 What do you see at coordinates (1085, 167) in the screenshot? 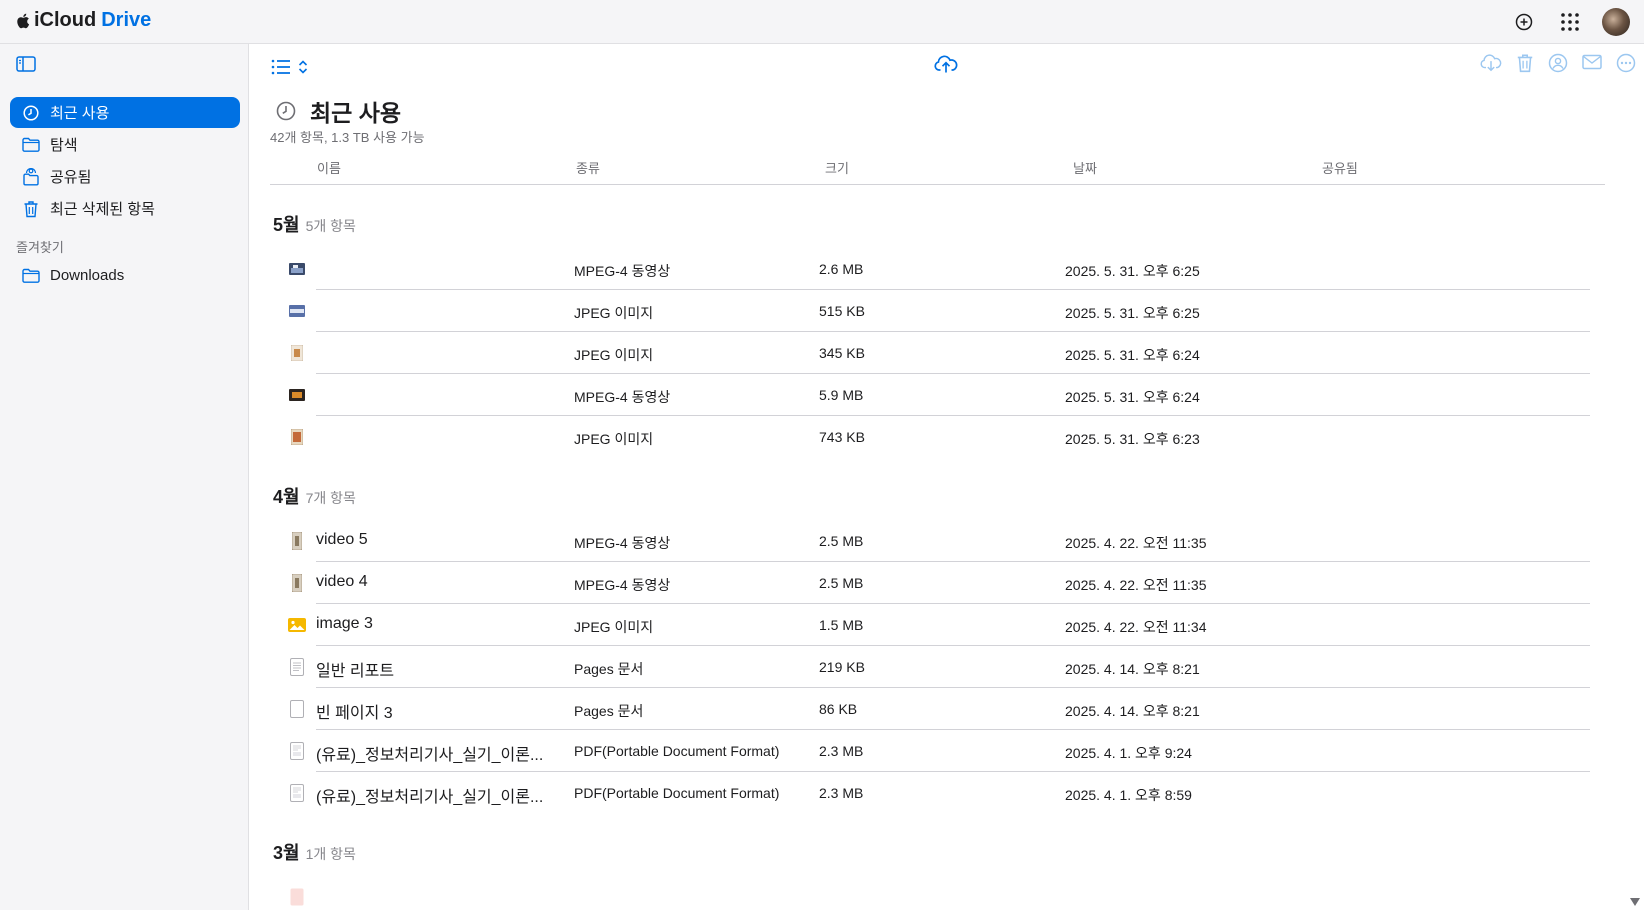
I see `column-date: 날짜` at bounding box center [1085, 167].